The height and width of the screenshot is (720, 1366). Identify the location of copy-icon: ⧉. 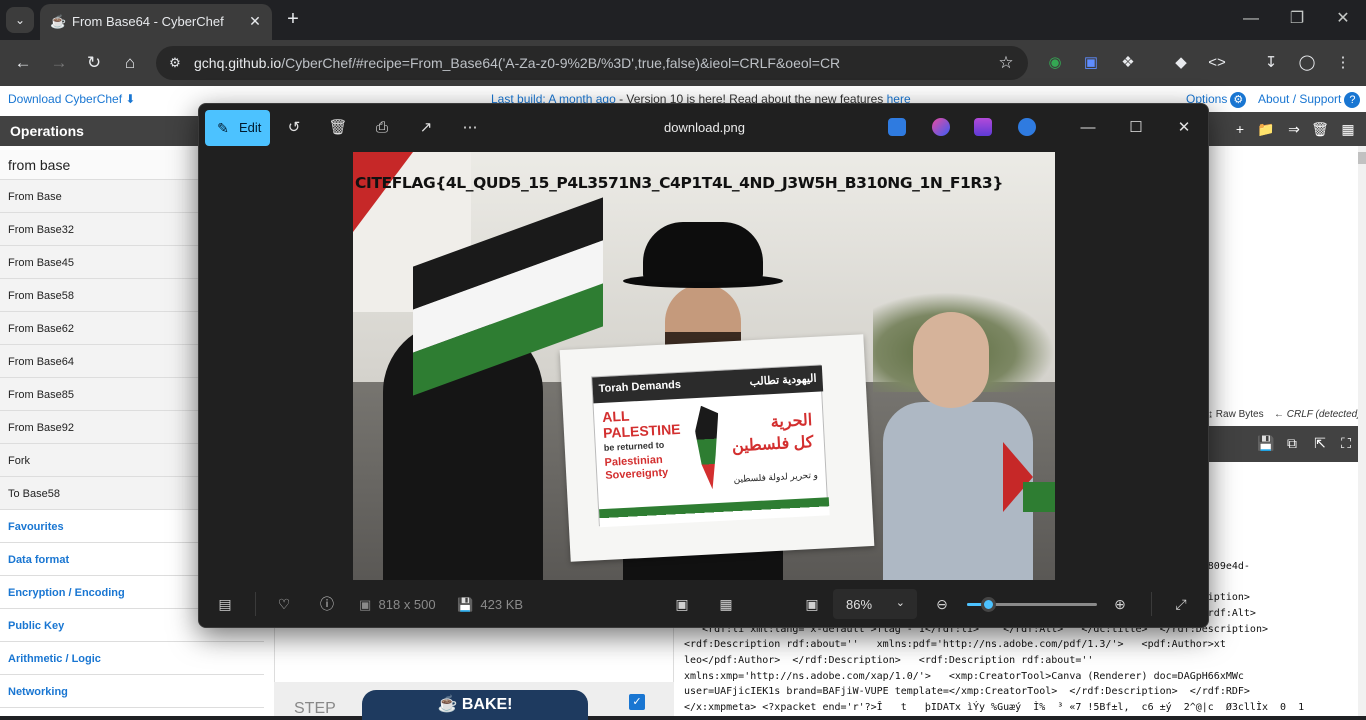
(1292, 443).